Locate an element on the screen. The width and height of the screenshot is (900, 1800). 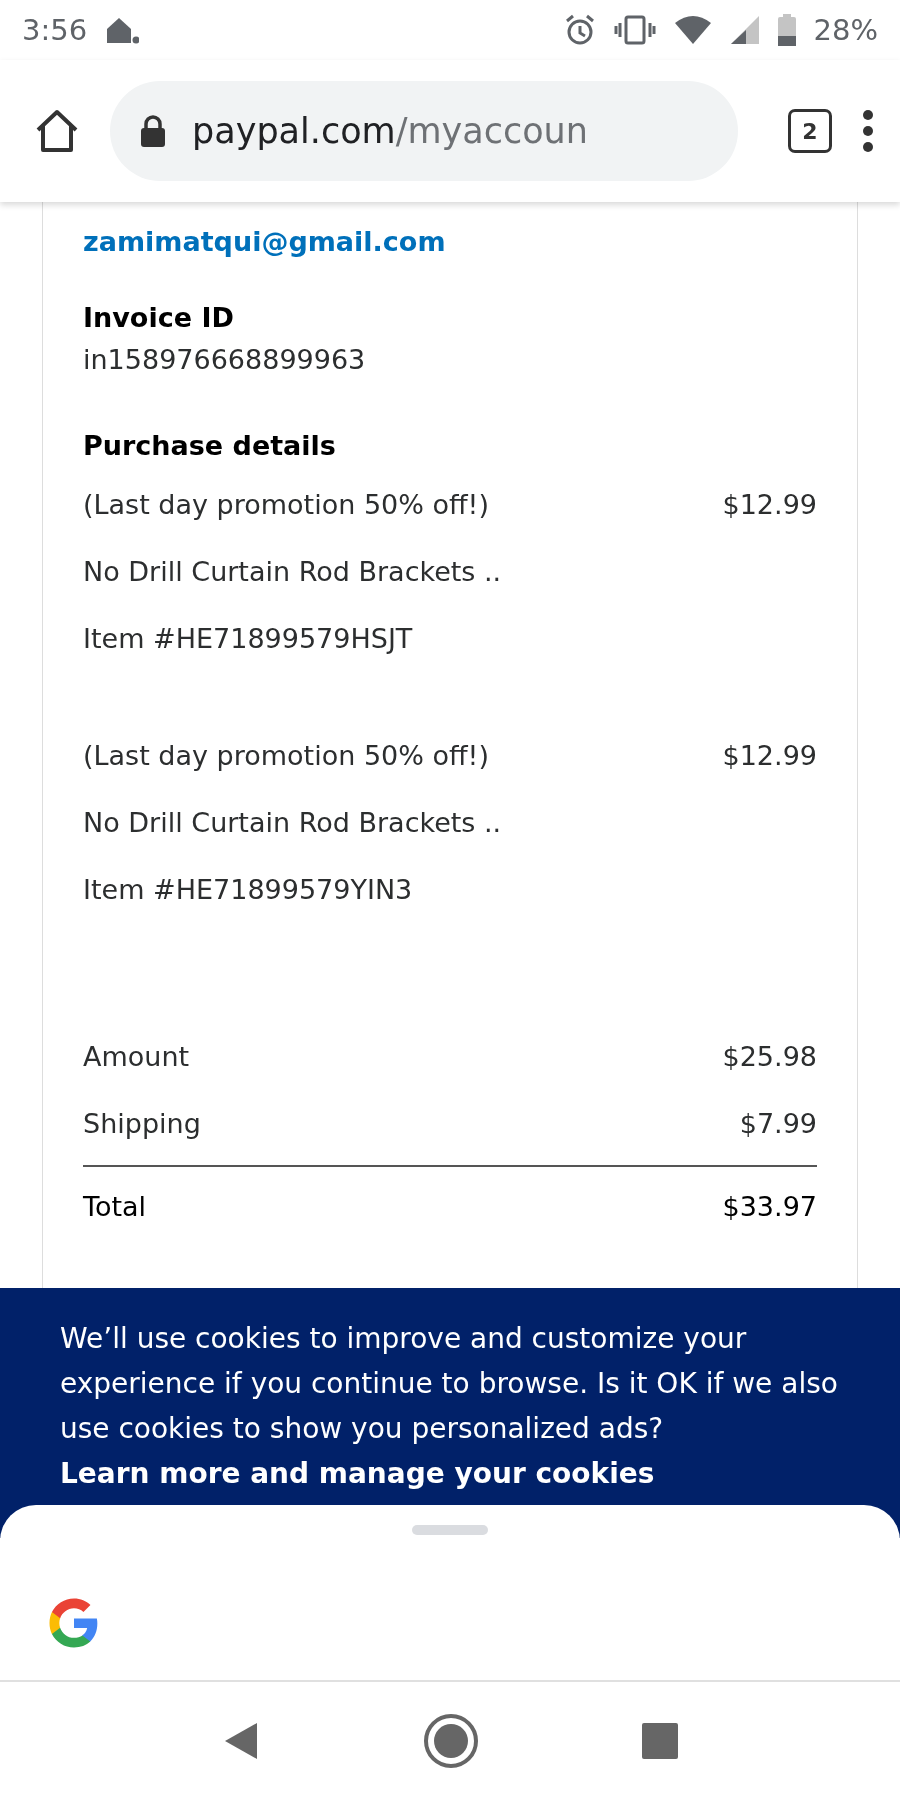
total-value: $7.99 is located at coordinates (778, 1123).